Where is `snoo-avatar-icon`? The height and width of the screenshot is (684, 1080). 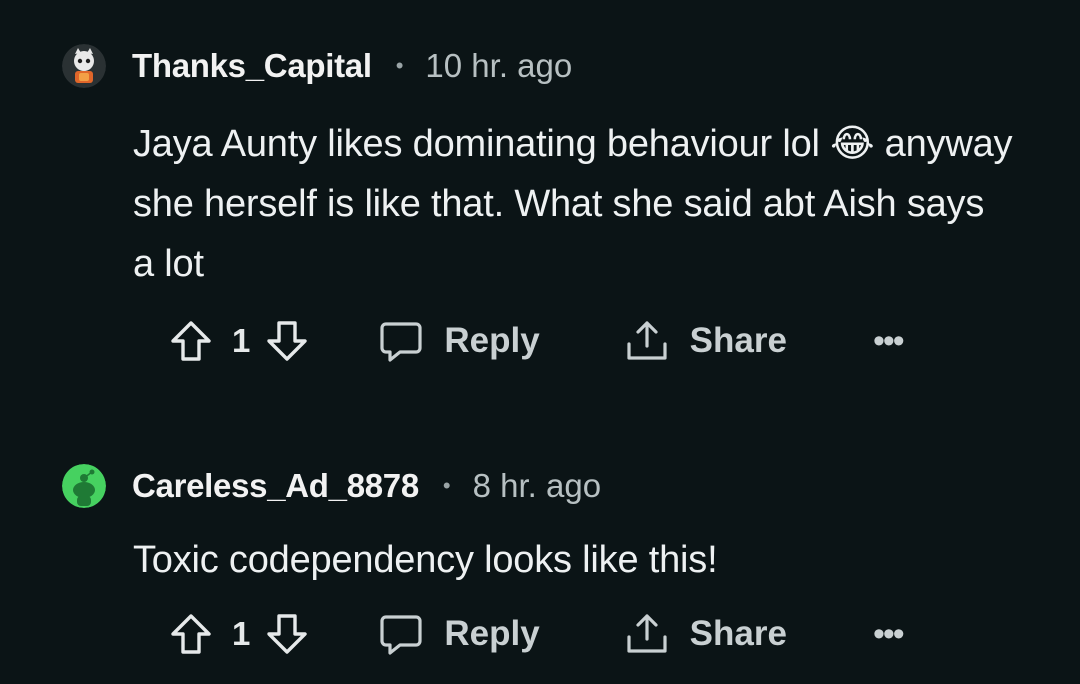
snoo-avatar-icon is located at coordinates (84, 66).